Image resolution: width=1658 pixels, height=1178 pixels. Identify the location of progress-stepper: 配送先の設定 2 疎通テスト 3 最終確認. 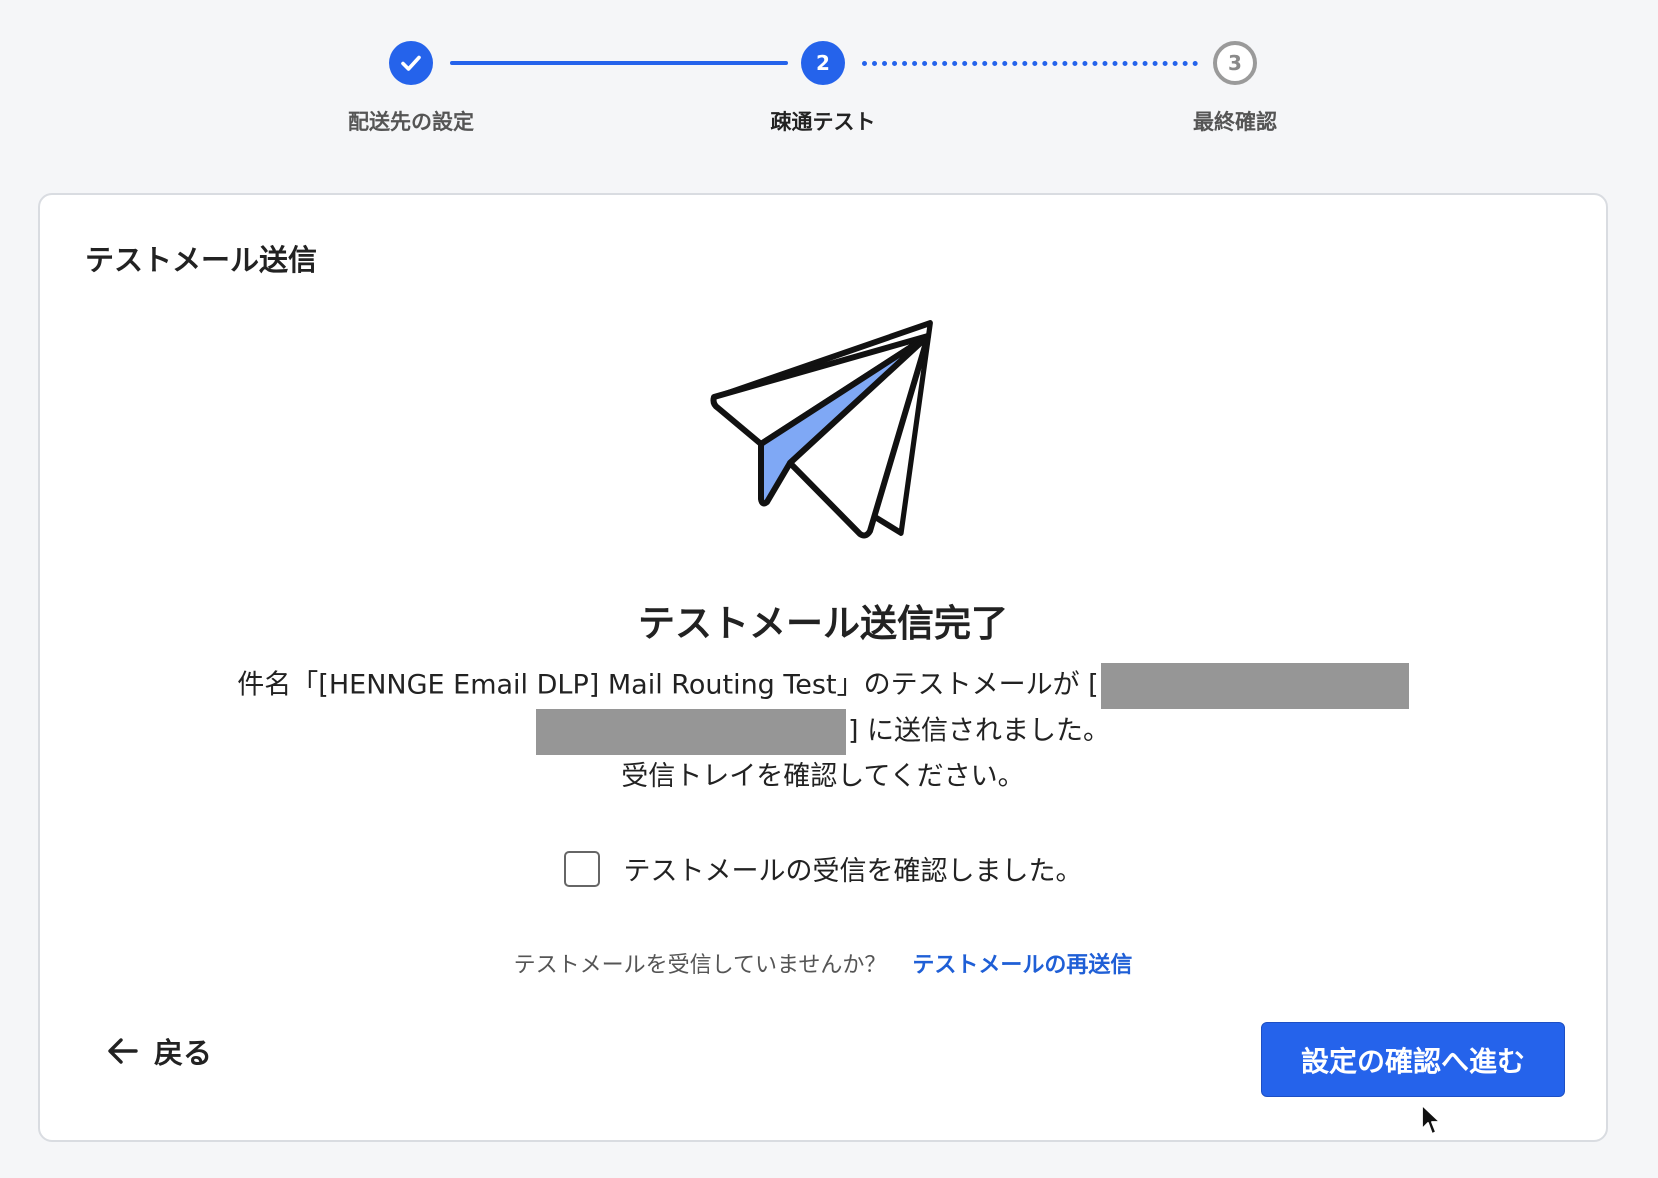
(829, 75).